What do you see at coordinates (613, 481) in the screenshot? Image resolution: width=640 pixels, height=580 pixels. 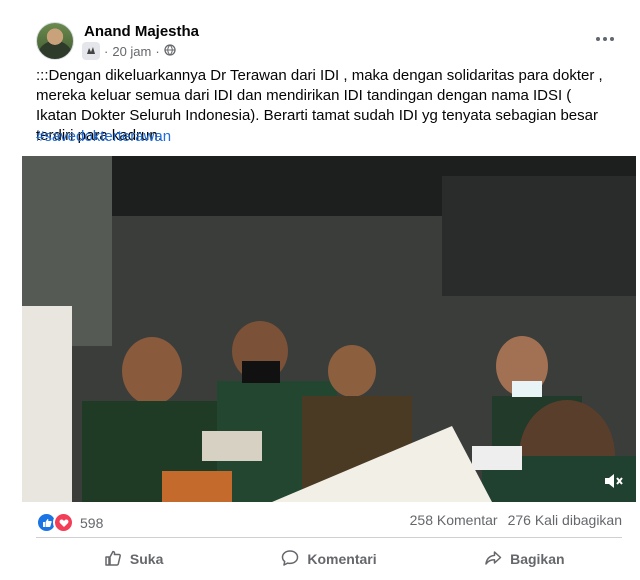 I see `mute-toggle-icon` at bounding box center [613, 481].